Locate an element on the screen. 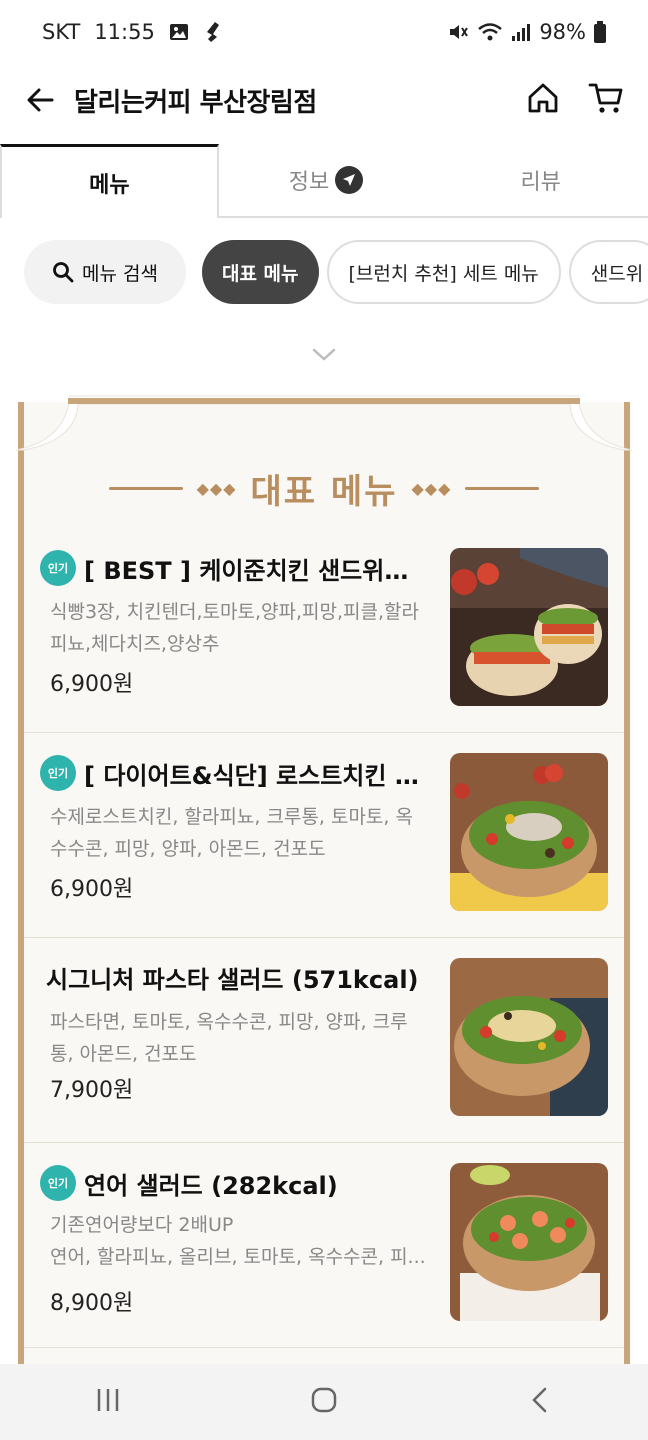 The height and width of the screenshot is (1440, 648). system-nav-bar is located at coordinates (324, 1402).